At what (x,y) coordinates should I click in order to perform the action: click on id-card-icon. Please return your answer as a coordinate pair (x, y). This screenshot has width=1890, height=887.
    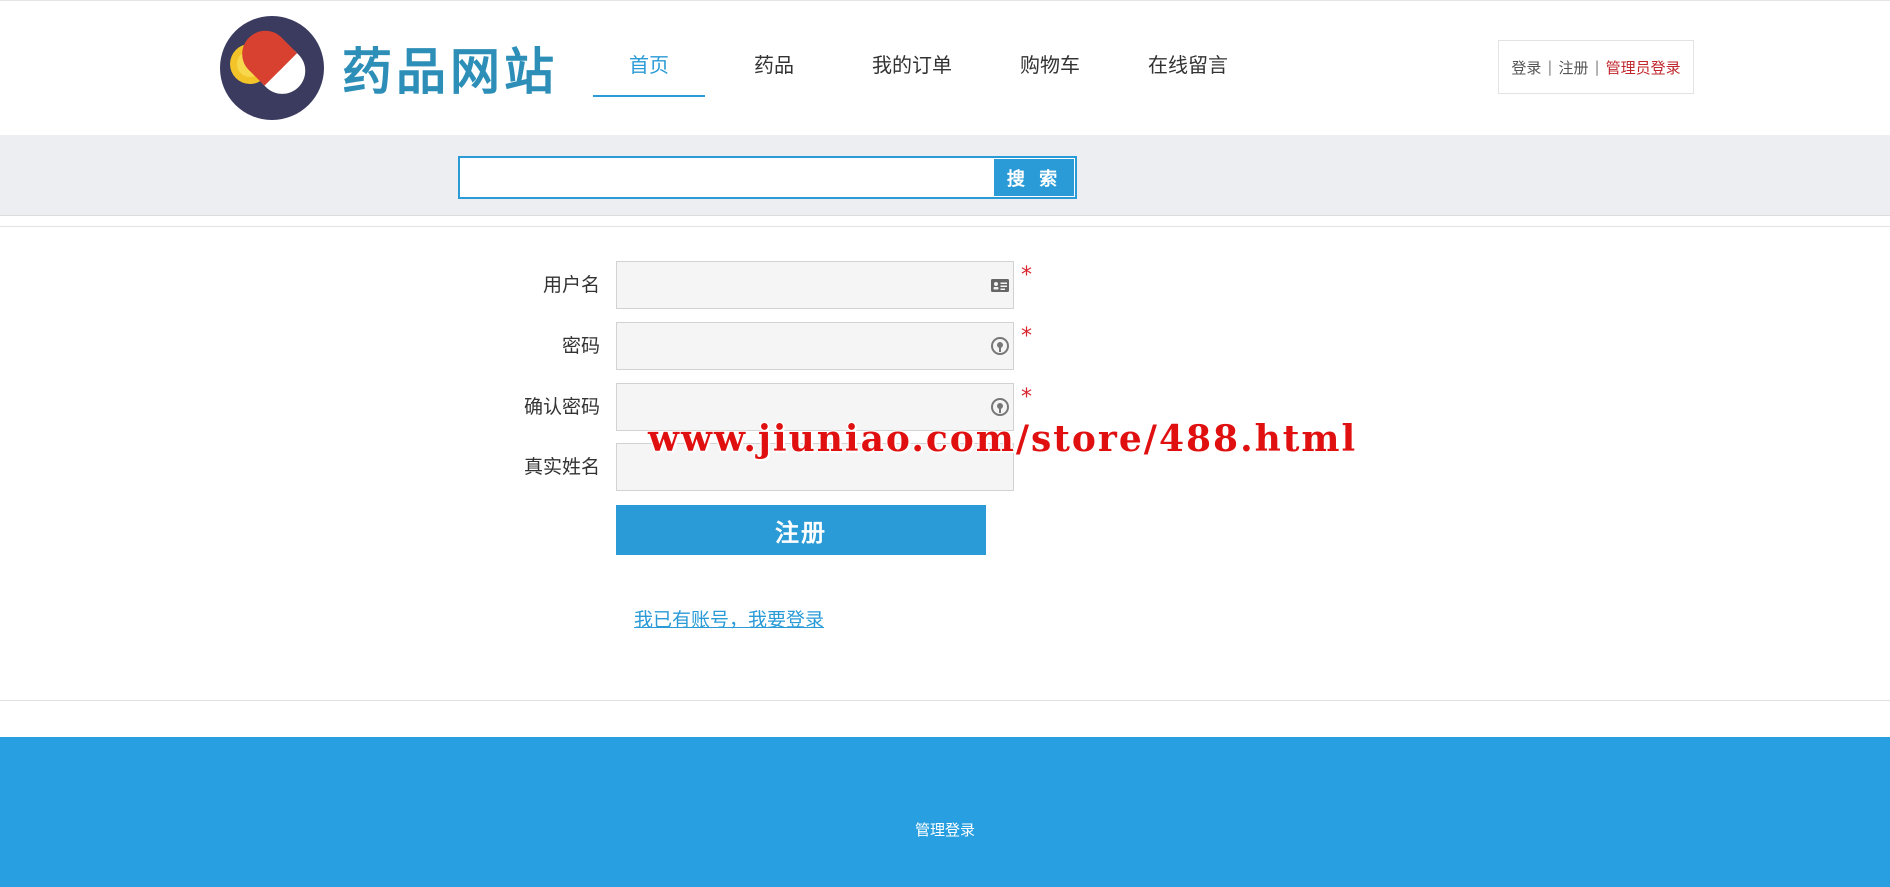
    Looking at the image, I should click on (1000, 285).